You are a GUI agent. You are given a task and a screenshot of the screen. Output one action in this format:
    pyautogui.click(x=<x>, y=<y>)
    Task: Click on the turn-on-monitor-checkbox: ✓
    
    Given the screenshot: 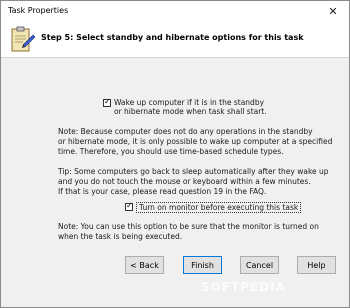 What is the action you would take?
    pyautogui.click(x=129, y=206)
    